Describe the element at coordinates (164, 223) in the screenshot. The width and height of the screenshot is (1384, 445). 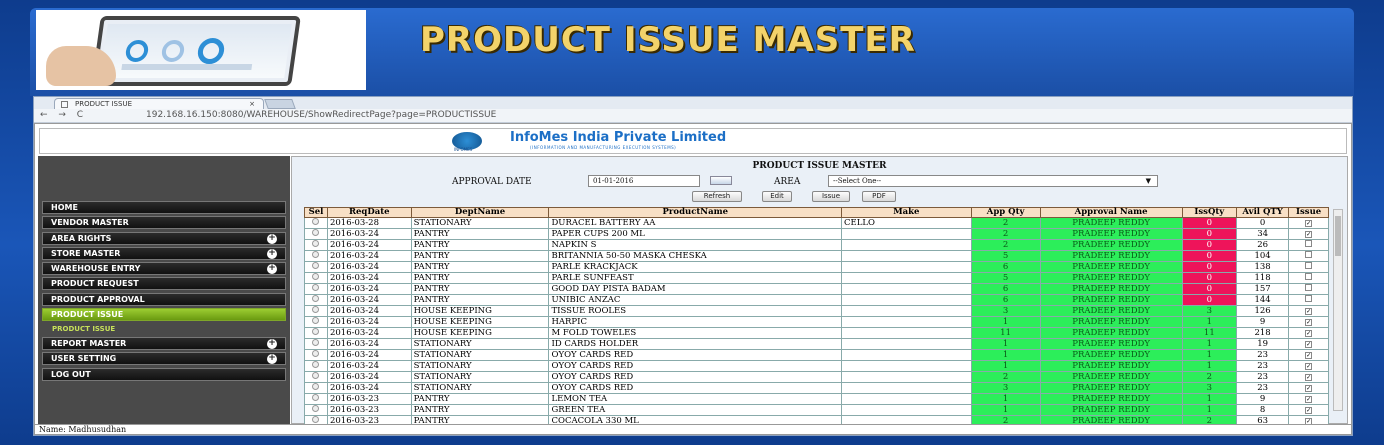
I see `sidebar-item-vendor-master: VENDOR MASTER` at that location.